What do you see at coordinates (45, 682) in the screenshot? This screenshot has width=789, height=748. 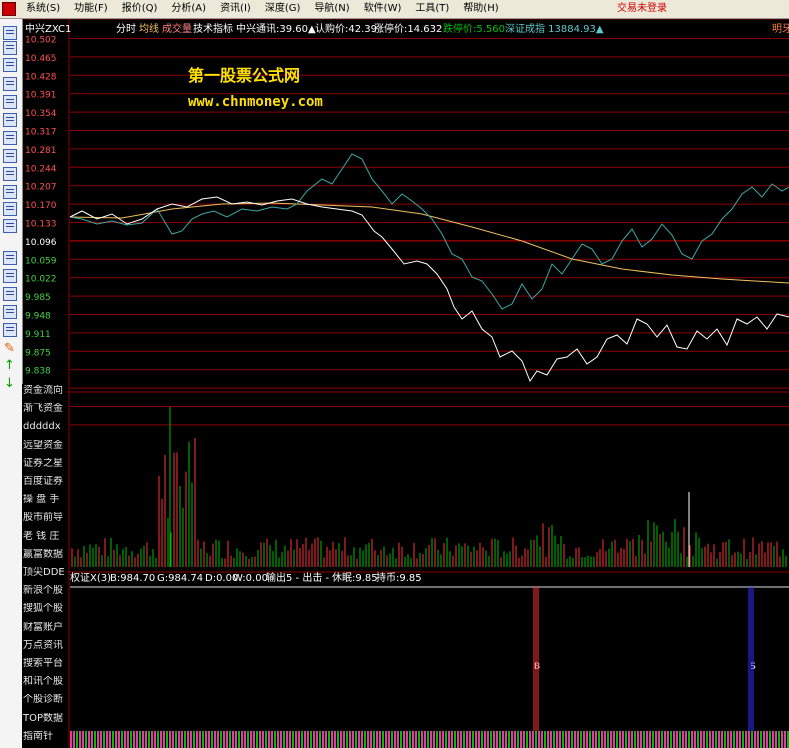 I see `nav-link-16: 和讯个股` at bounding box center [45, 682].